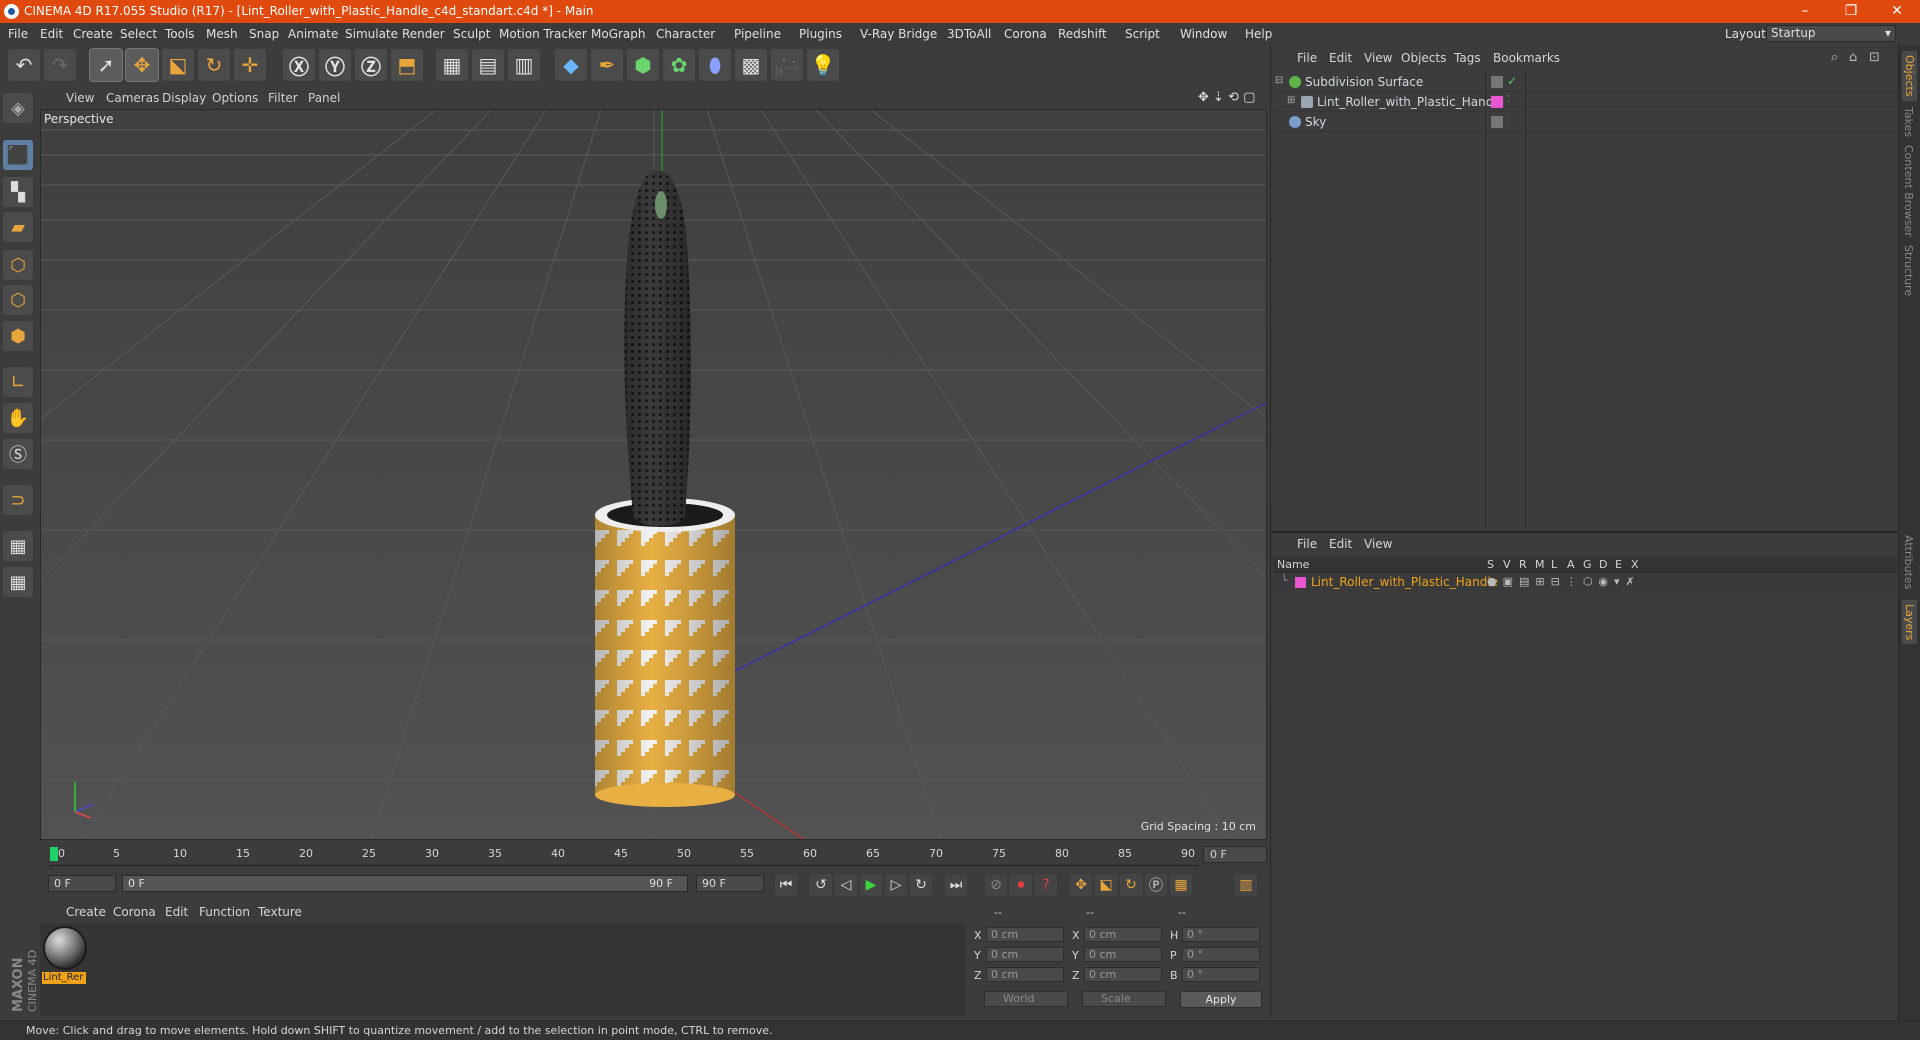 This screenshot has width=1920, height=1040. What do you see at coordinates (407, 65) in the screenshot?
I see `coordinate-system-icon: ⬒` at bounding box center [407, 65].